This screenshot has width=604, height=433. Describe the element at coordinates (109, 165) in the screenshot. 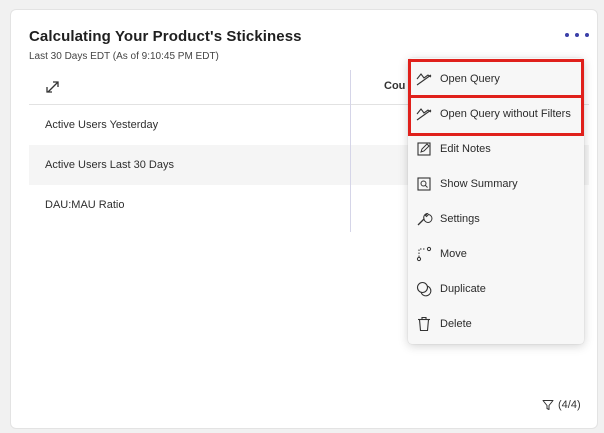

I see `row-label: Active Users Last 30 Days` at that location.